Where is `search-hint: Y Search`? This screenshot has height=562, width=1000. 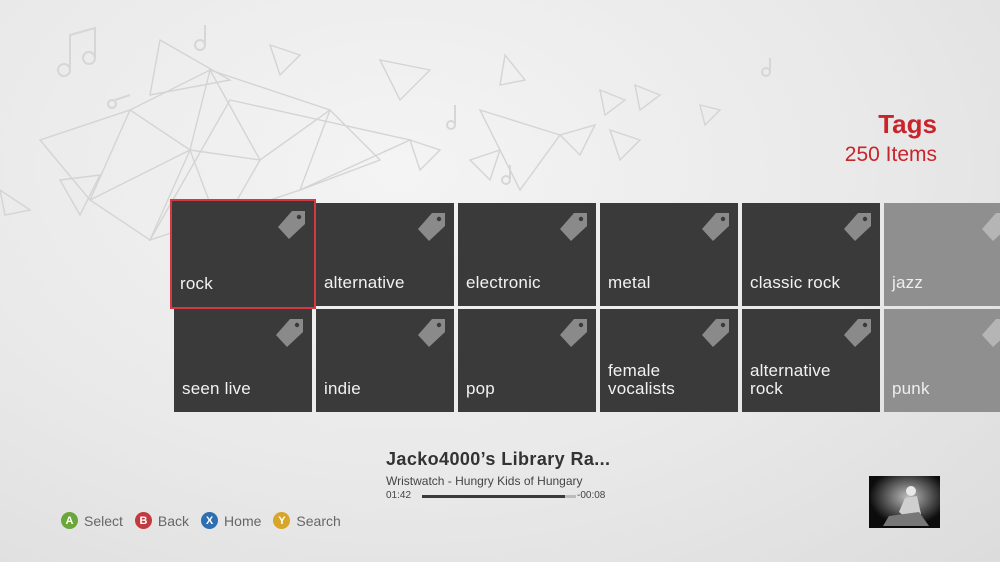
search-hint: Y Search is located at coordinates (307, 520).